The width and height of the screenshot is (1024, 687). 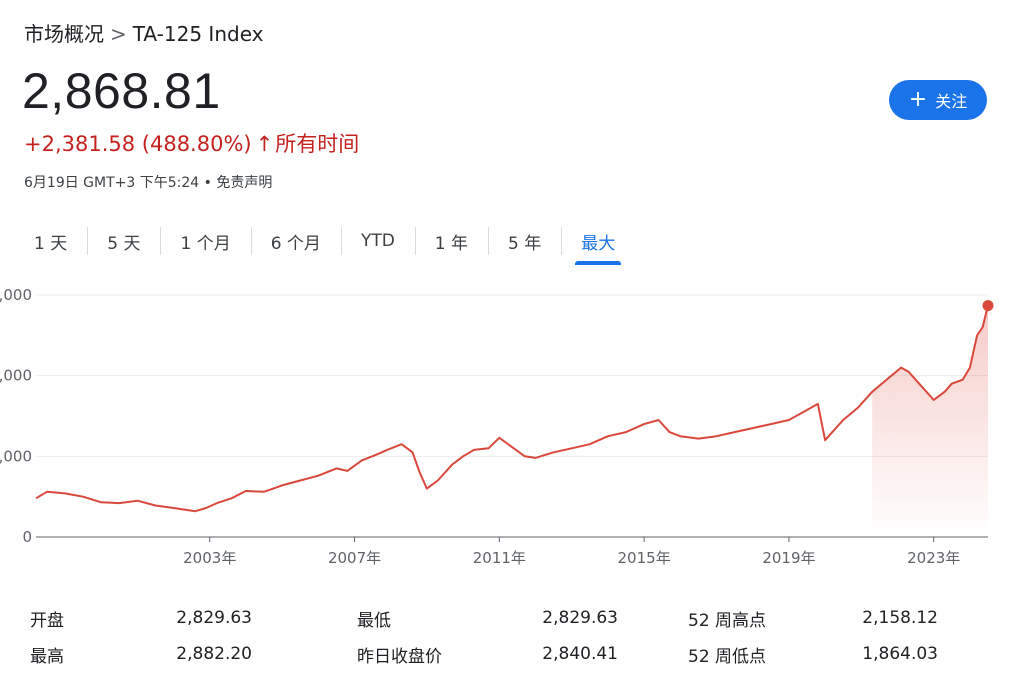 What do you see at coordinates (148, 182) in the screenshot?
I see `timestamp-disclaimer: 6月19日 GMT+3 下午5:24 • 免责声明` at bounding box center [148, 182].